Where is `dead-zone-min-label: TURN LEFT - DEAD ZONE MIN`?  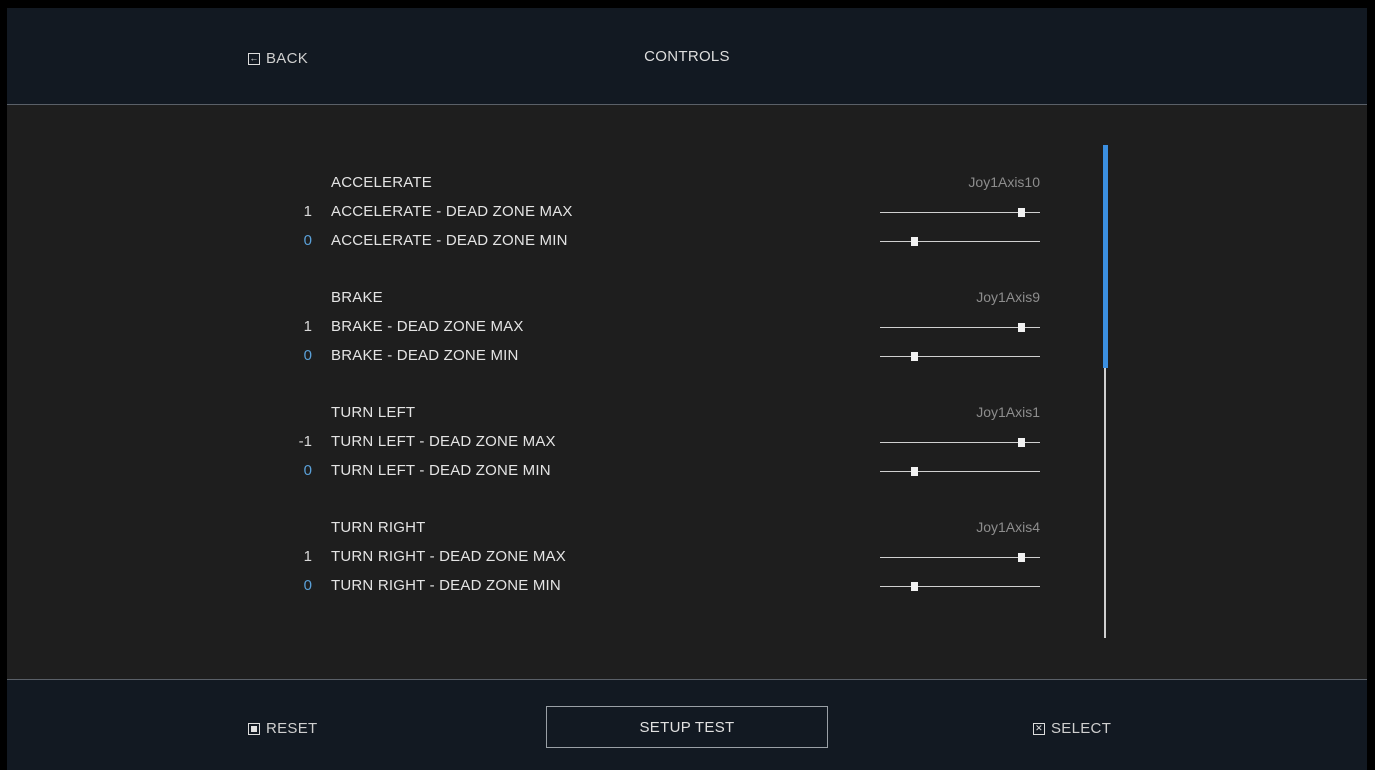 dead-zone-min-label: TURN LEFT - DEAD ZONE MIN is located at coordinates (441, 470).